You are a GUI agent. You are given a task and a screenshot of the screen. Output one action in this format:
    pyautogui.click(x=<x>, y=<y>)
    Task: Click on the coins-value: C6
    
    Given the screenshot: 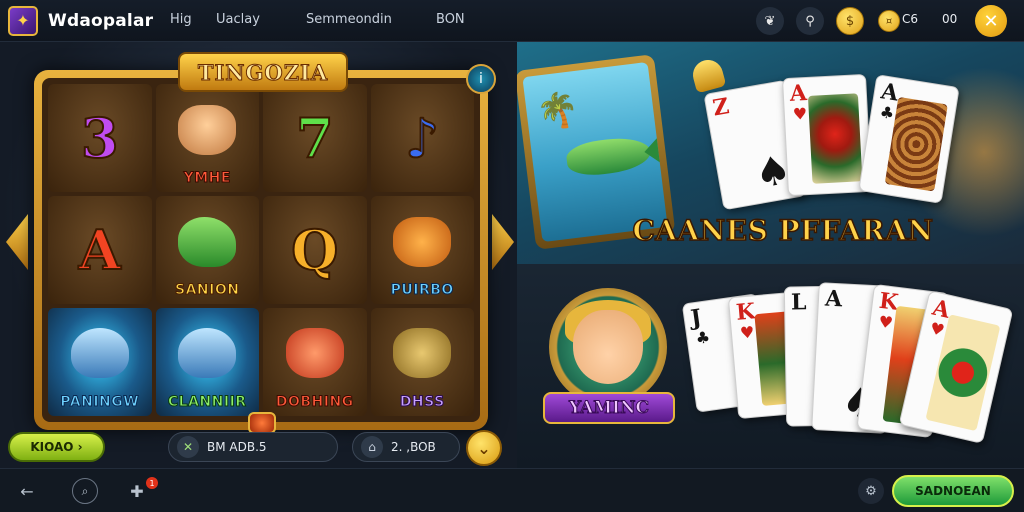 What is the action you would take?
    pyautogui.click(x=910, y=19)
    